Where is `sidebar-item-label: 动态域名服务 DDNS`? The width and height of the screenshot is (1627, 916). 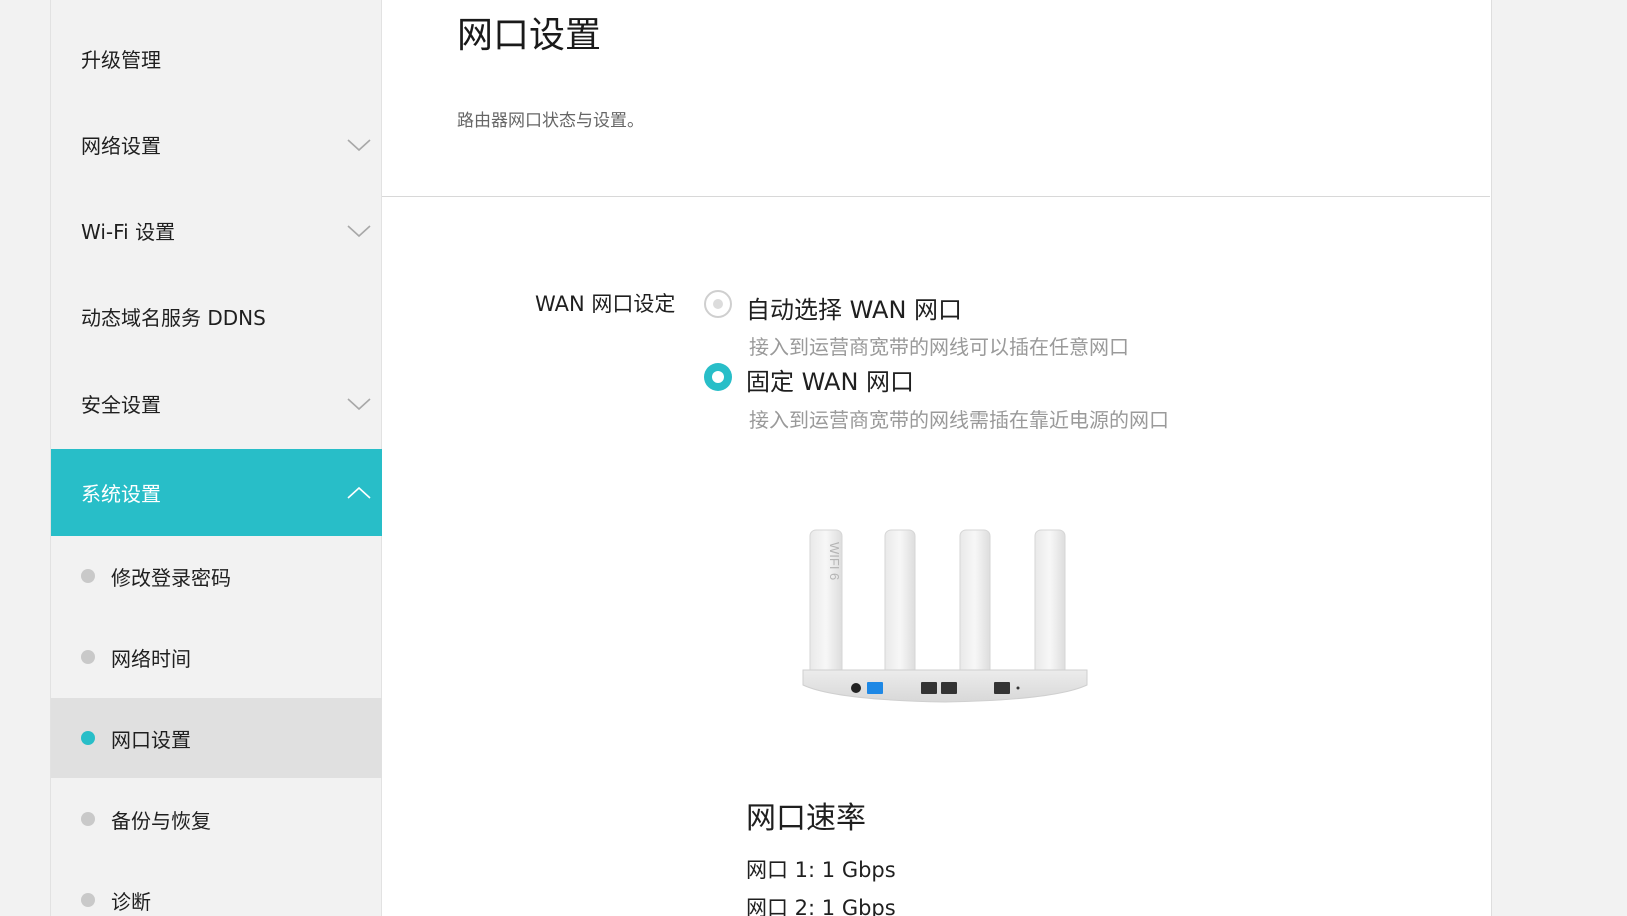 sidebar-item-label: 动态域名服务 DDNS is located at coordinates (173, 318).